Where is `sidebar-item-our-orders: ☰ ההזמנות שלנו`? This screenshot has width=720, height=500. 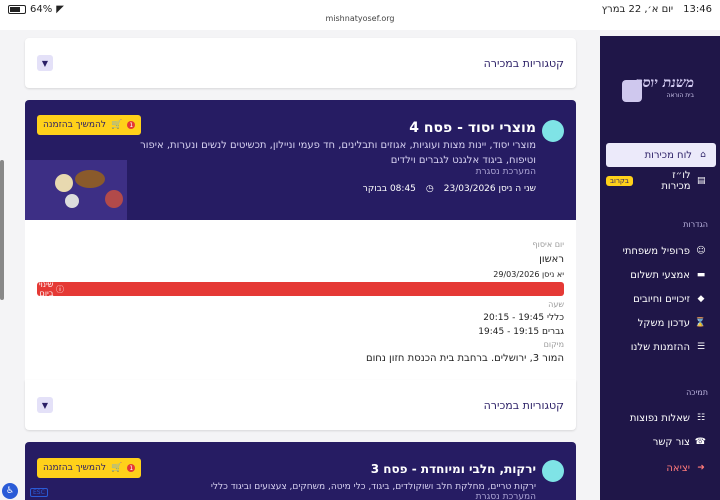
sidebar-item-our-orders: ☰ ההזמנות שלנו is located at coordinates (661, 347).